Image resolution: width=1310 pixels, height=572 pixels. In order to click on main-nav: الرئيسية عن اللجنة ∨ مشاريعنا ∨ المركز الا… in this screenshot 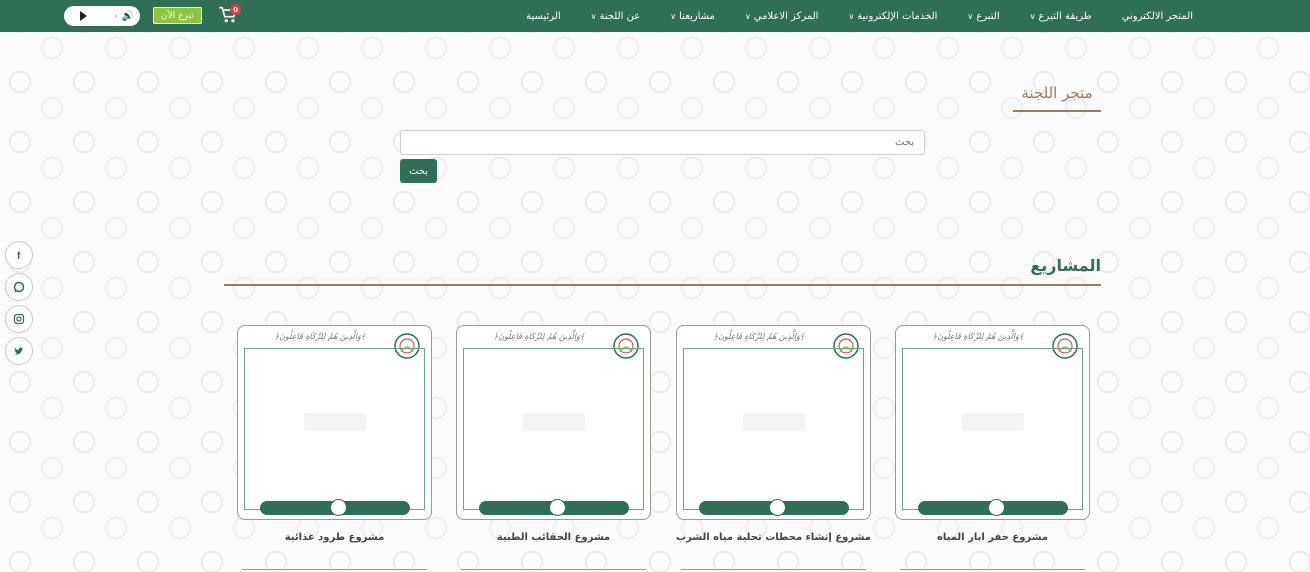, I will do `click(859, 16)`.